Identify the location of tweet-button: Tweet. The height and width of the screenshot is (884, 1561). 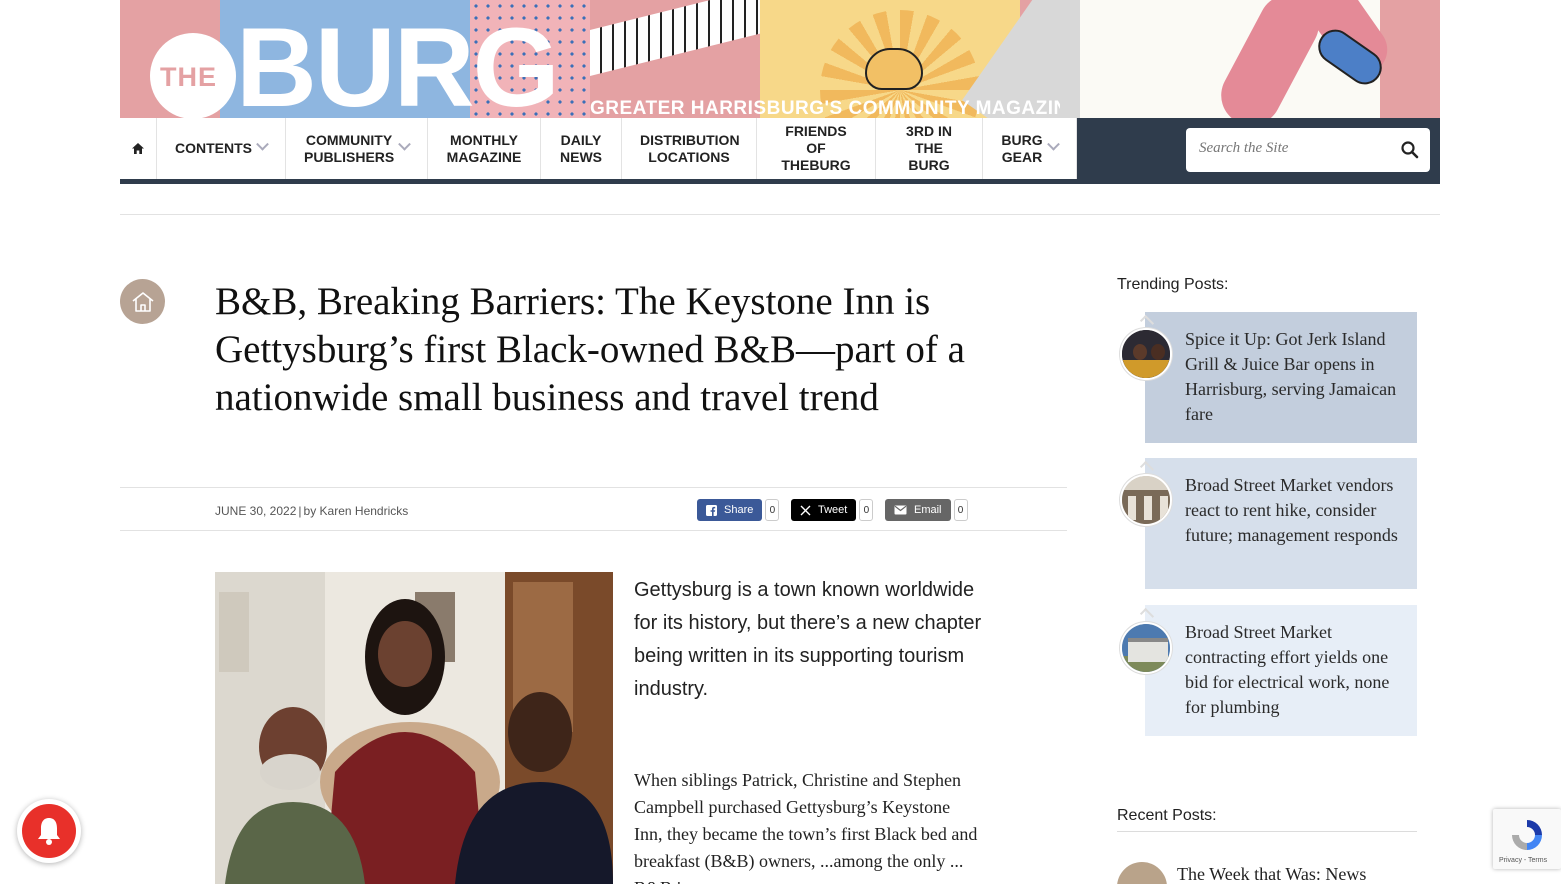
(824, 510).